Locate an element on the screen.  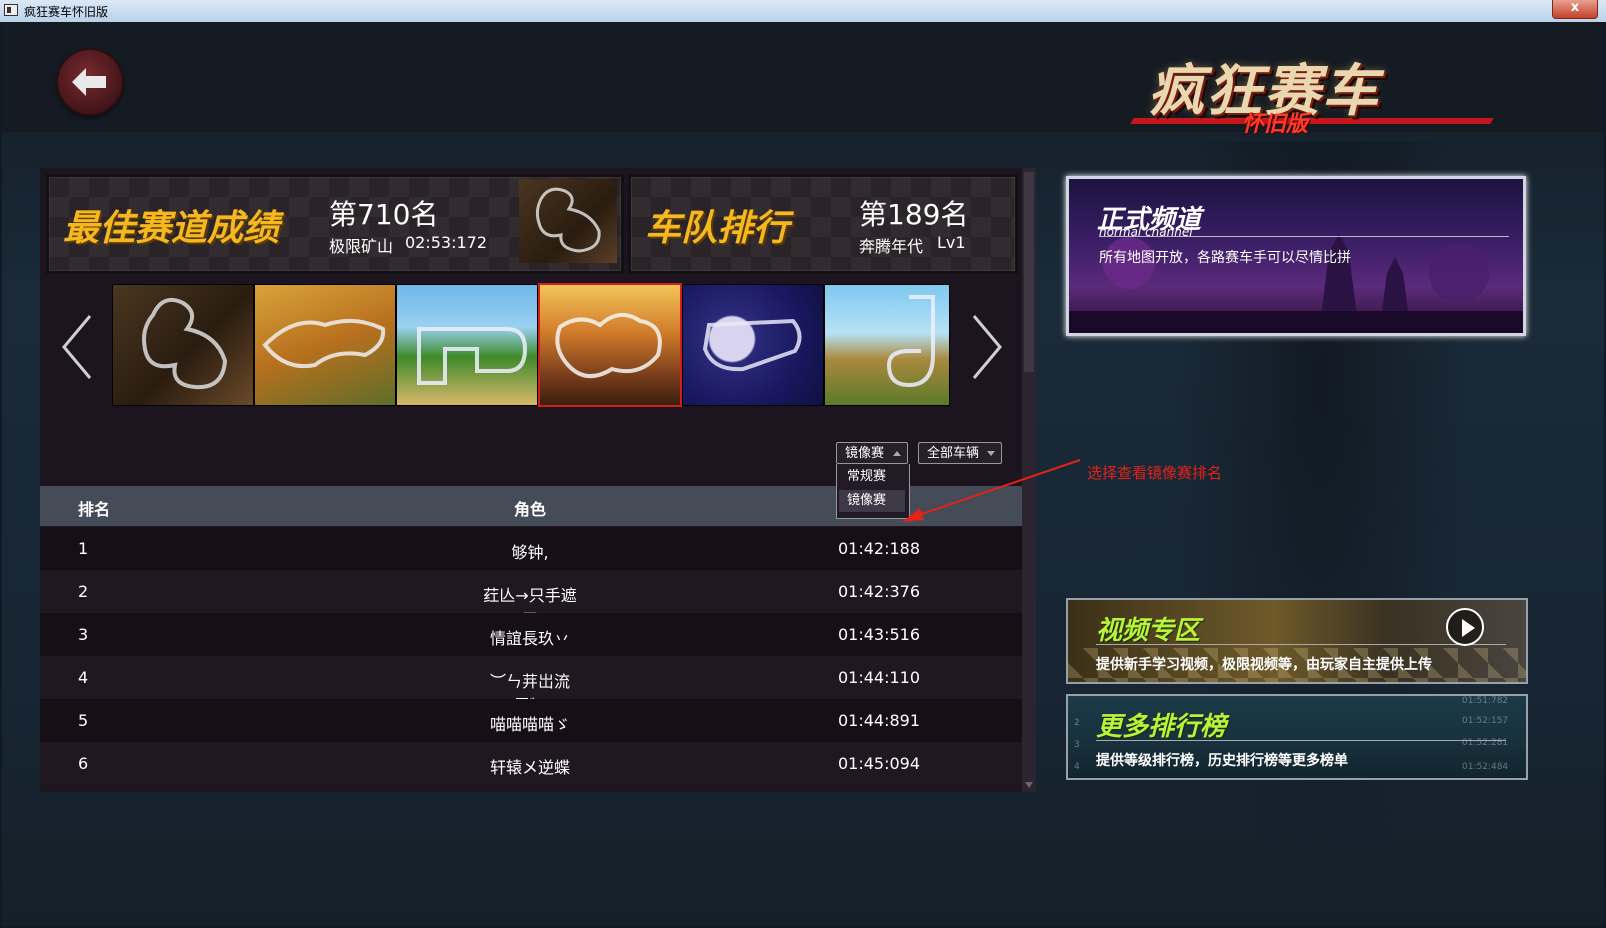
table-row: 6 轩辕メ逆蝶 01:45:094 is located at coordinates (531, 763).